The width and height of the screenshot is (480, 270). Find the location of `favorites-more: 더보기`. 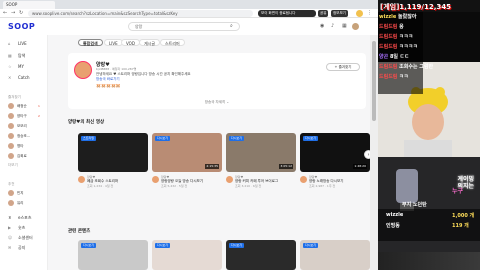

favorites-more: 더보기 is located at coordinates (13, 165).